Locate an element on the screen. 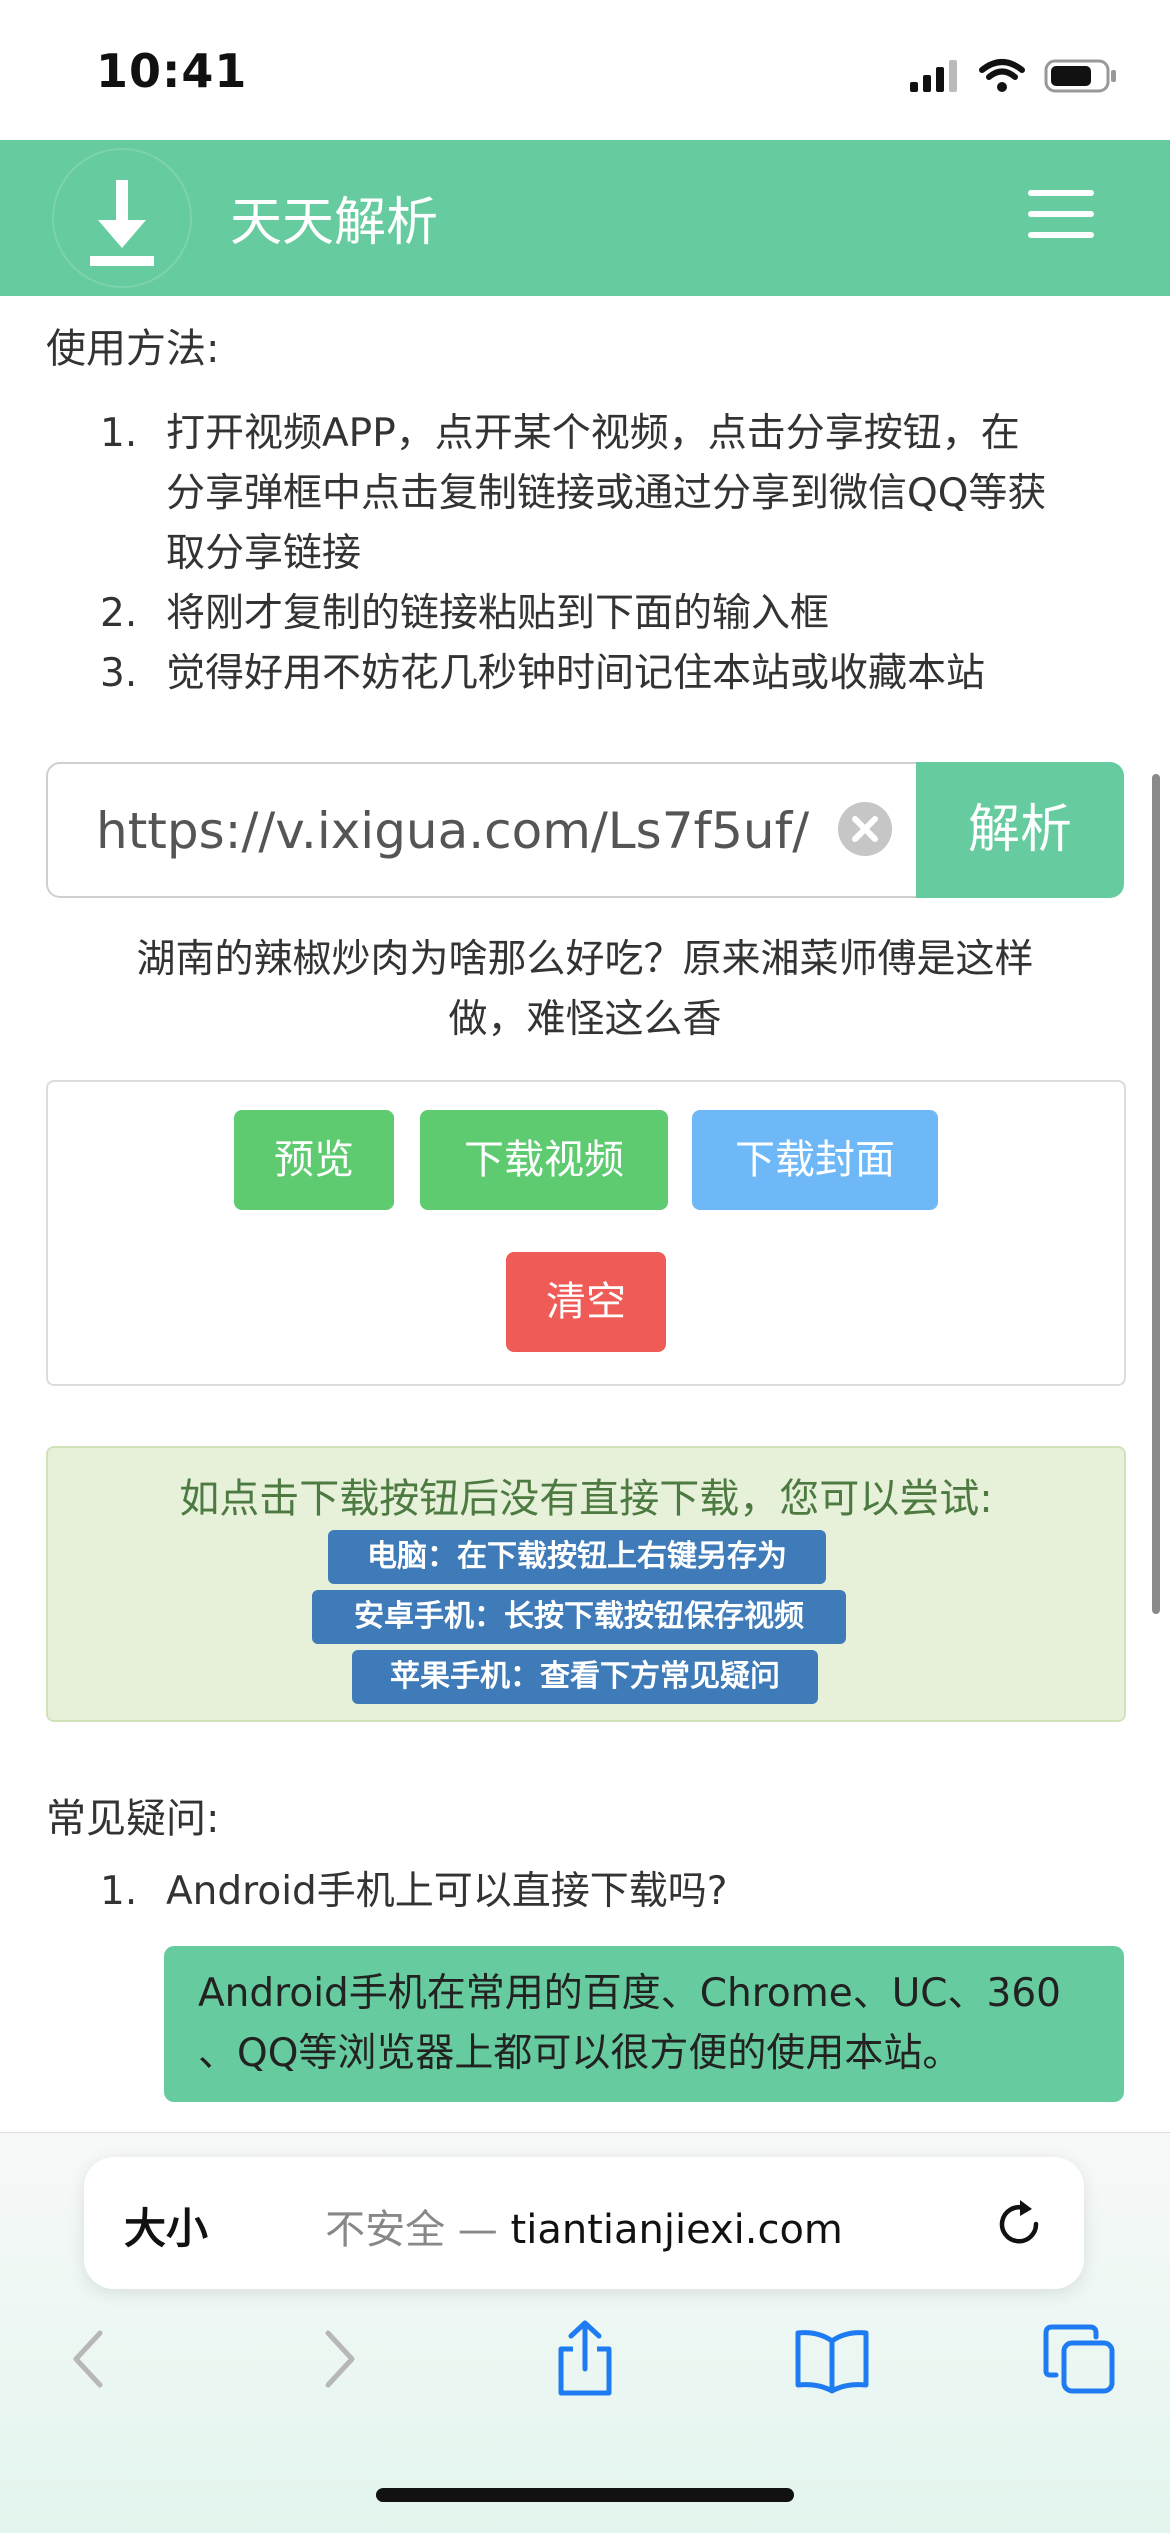 The image size is (1170, 2533). faq-list: 1. Android手机上可以直接下载吗? is located at coordinates (610, 1892).